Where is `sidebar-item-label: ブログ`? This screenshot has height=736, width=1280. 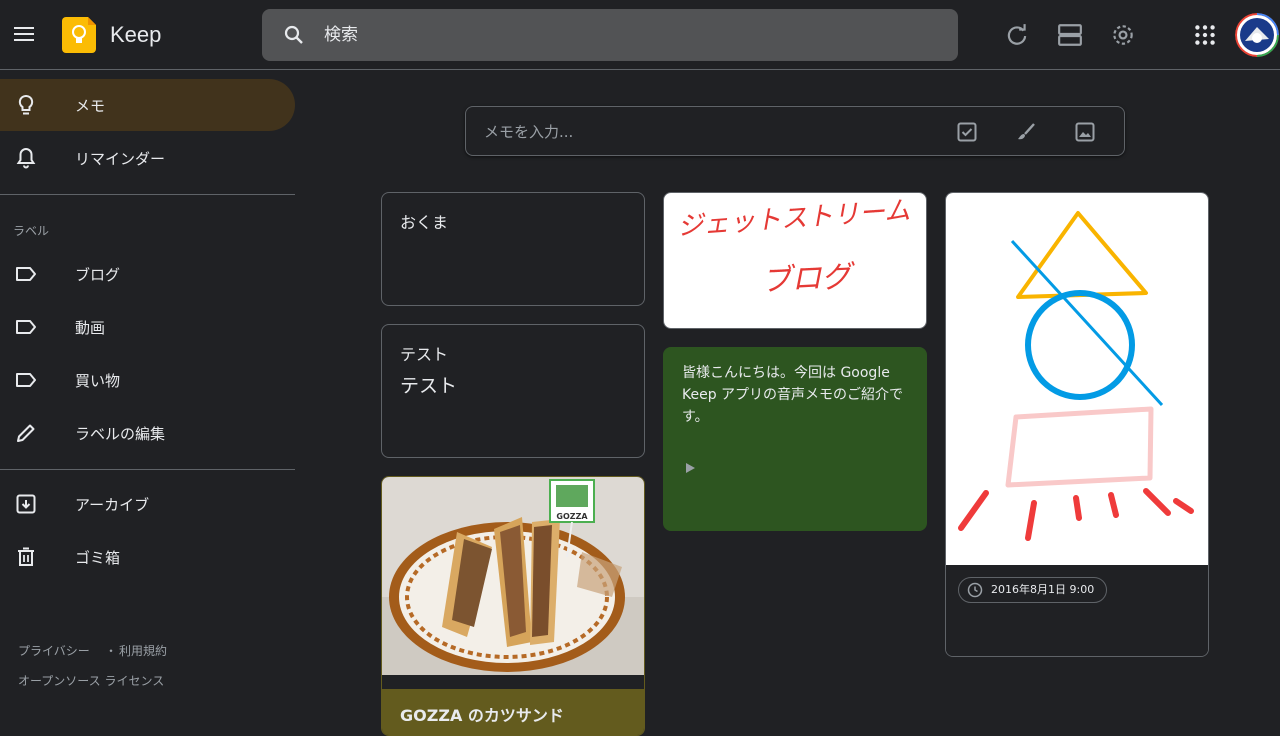 sidebar-item-label: ブログ is located at coordinates (98, 275).